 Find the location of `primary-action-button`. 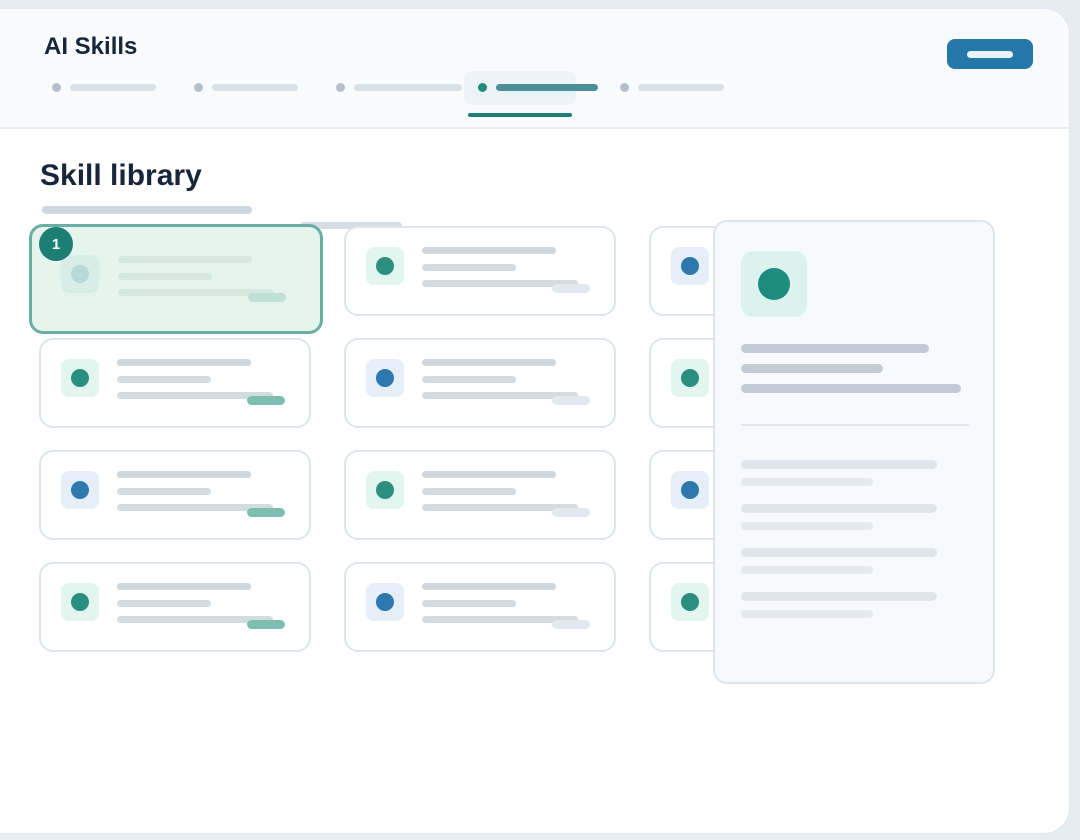

primary-action-button is located at coordinates (990, 54).